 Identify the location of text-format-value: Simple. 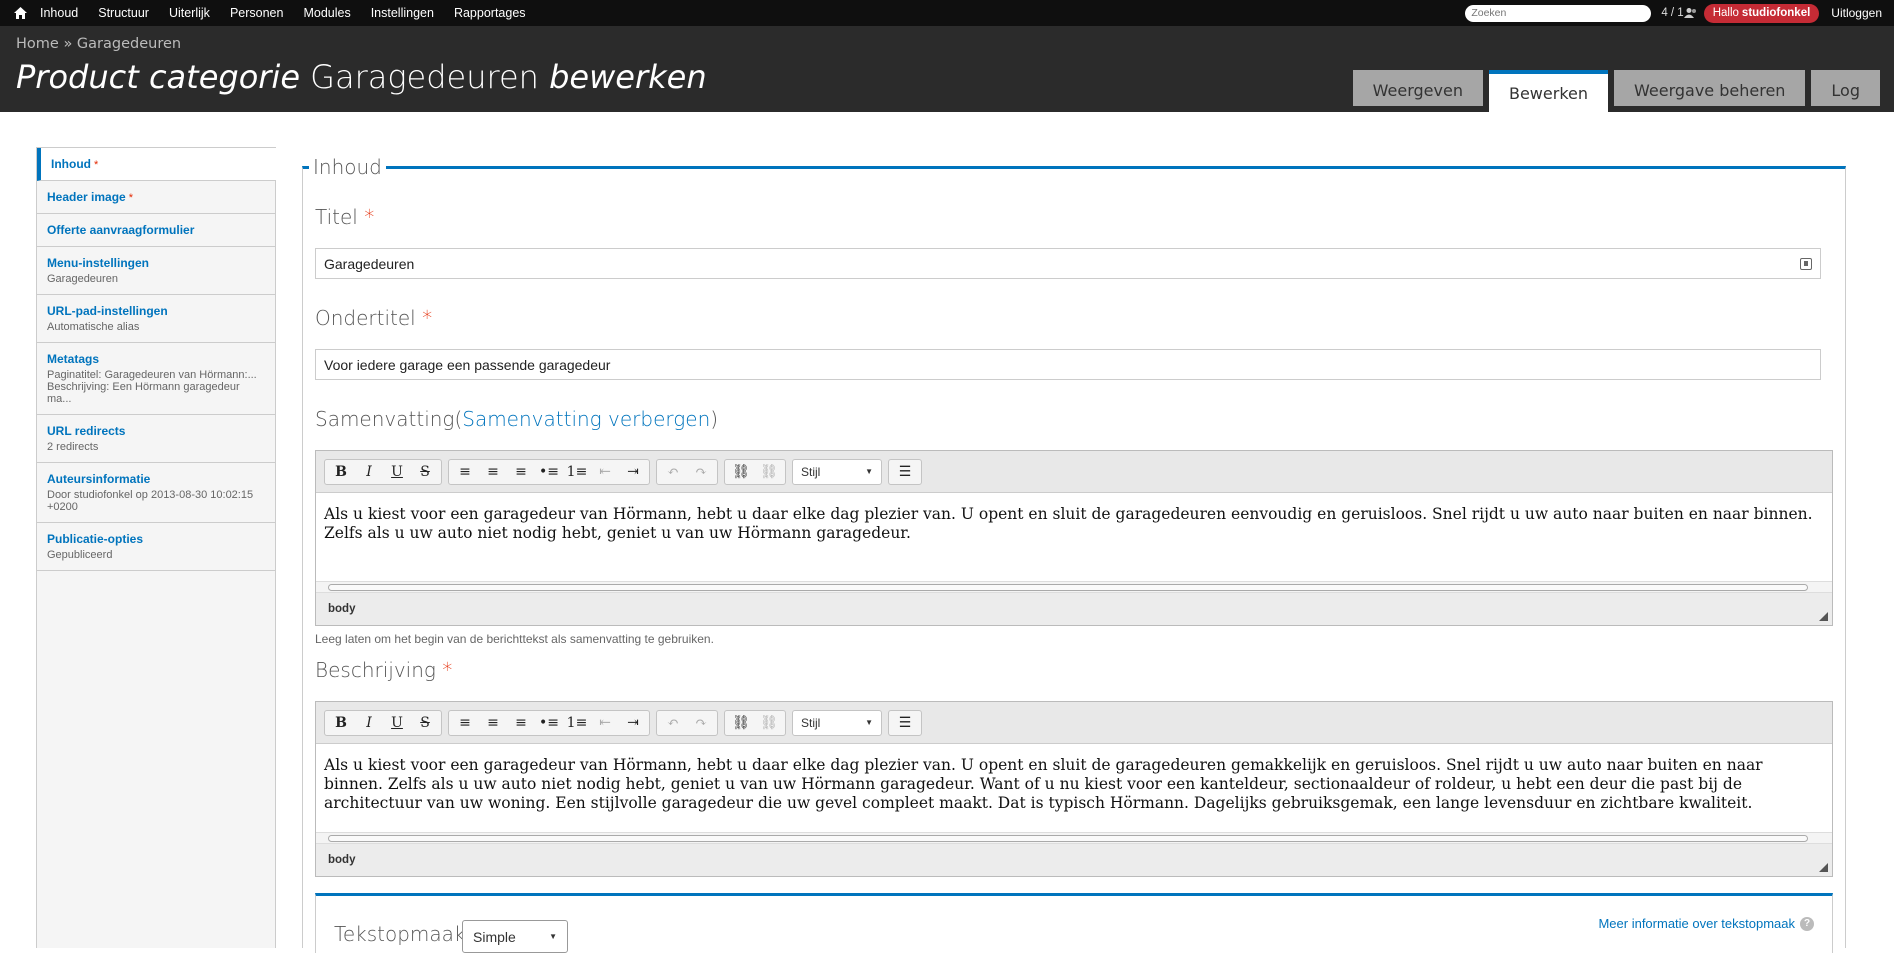
(494, 936).